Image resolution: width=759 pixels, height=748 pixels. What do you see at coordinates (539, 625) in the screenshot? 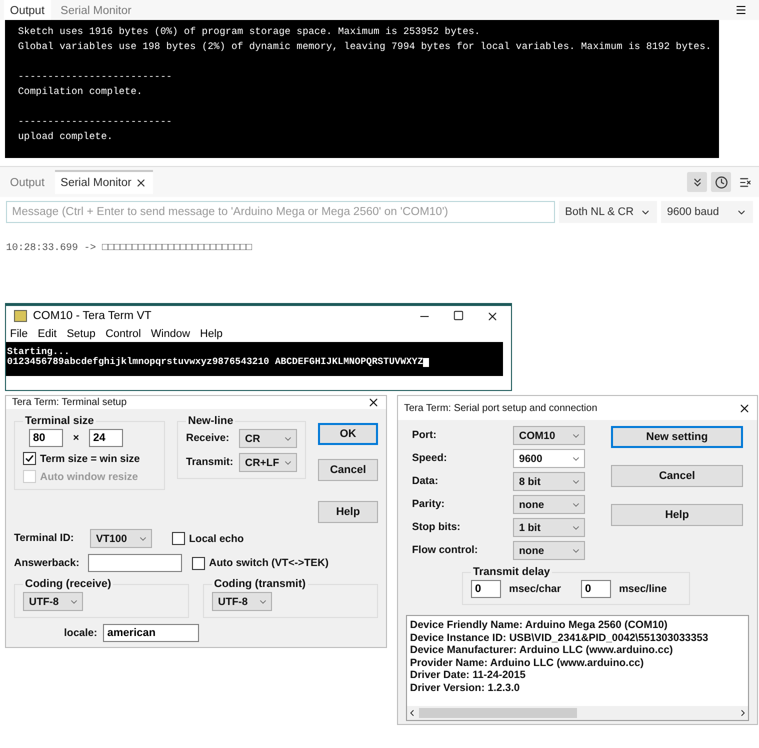
I see `info-line: Device Friendly Name: Arduino Mega 2560 (COM10)` at bounding box center [539, 625].